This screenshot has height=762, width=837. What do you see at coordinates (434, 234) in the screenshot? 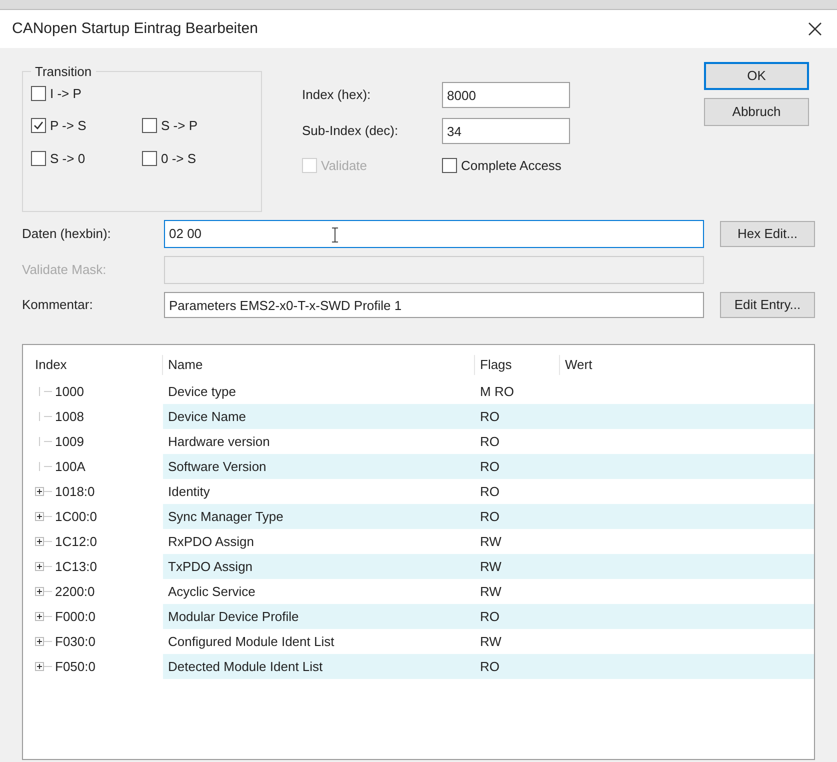
I see `input-field: 02 00` at bounding box center [434, 234].